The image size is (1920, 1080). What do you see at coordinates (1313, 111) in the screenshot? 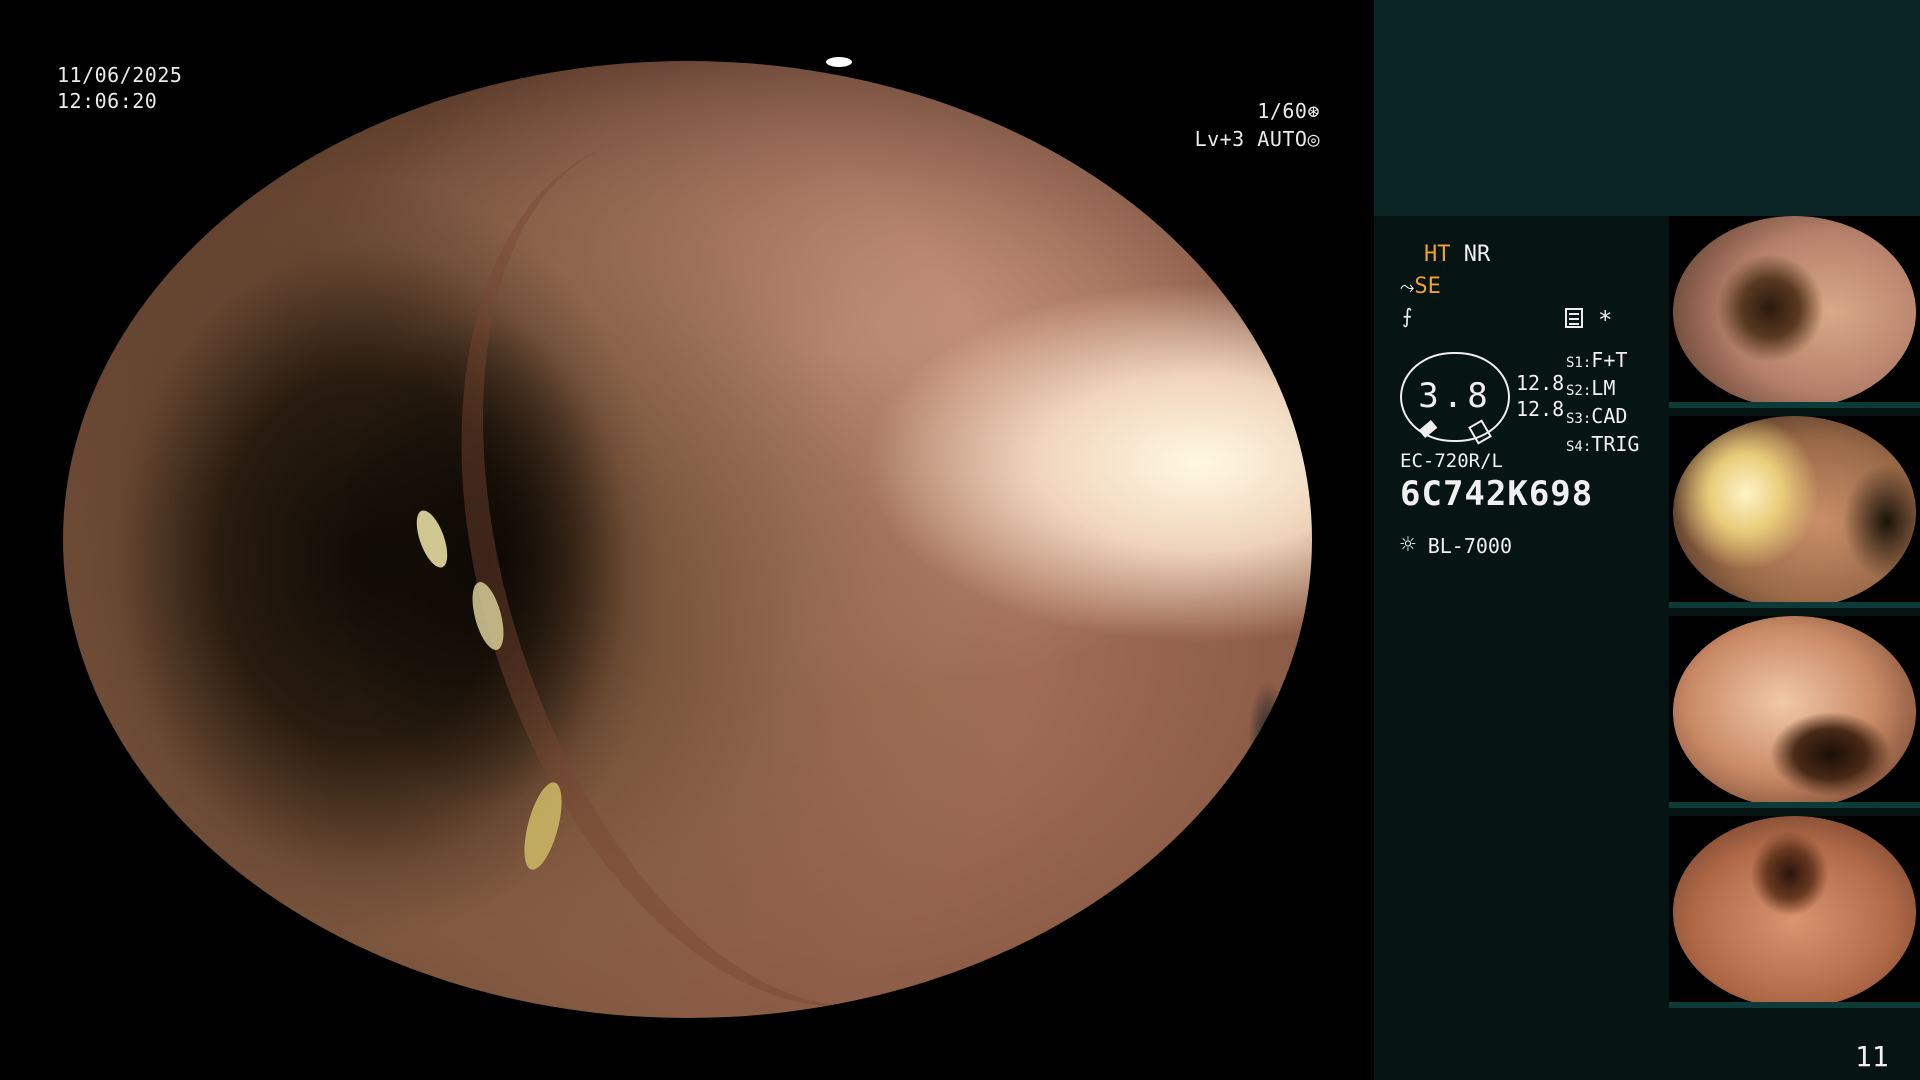
I see `aperture-icon: ⊛` at bounding box center [1313, 111].